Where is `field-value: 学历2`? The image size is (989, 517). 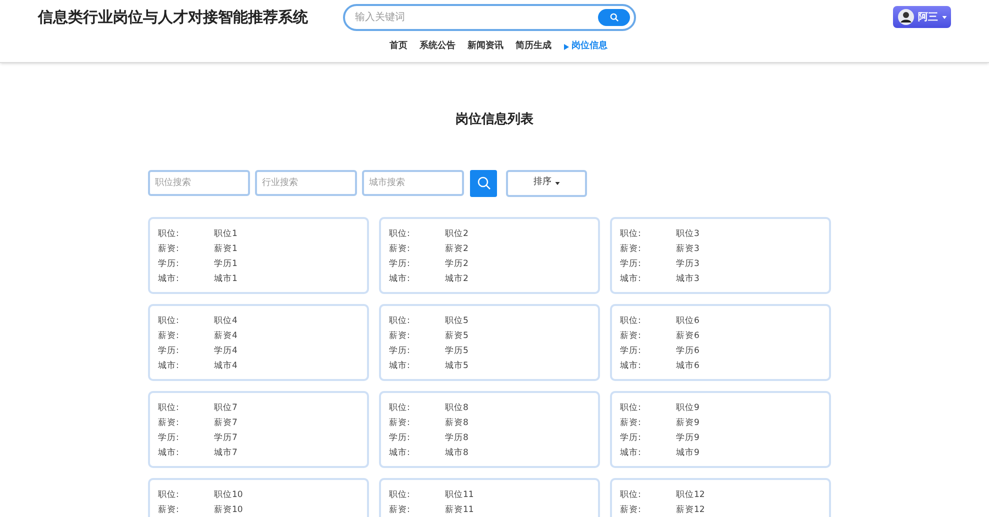 field-value: 学历2 is located at coordinates (456, 264).